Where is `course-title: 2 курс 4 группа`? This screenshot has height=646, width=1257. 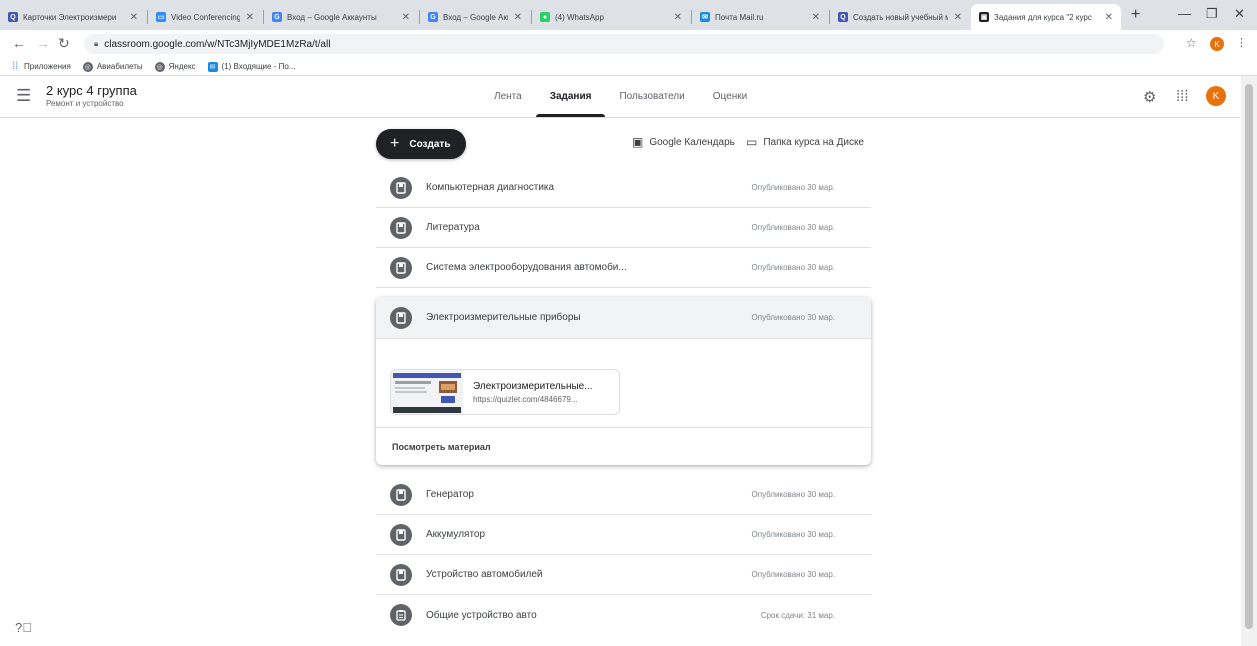 course-title: 2 курс 4 группа is located at coordinates (91, 90).